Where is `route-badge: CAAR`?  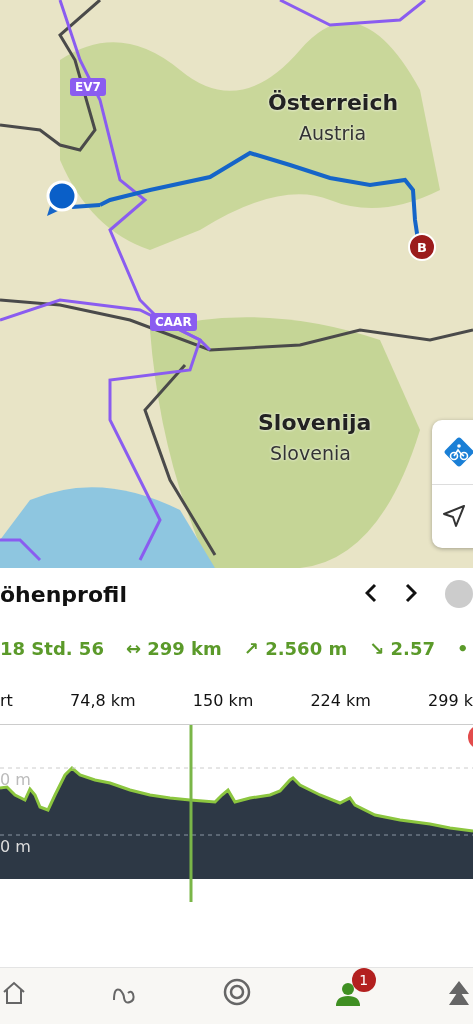 route-badge: CAAR is located at coordinates (173, 322).